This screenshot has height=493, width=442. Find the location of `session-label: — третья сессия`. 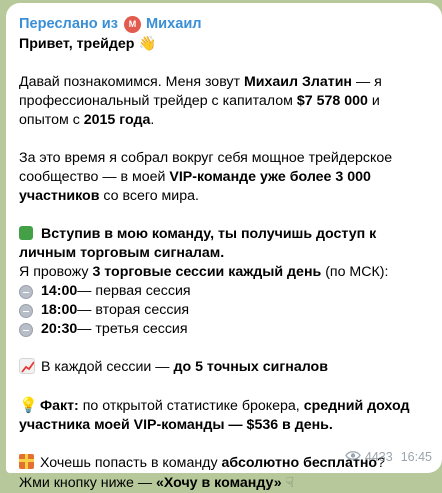

session-label: — третья сессия is located at coordinates (132, 329).